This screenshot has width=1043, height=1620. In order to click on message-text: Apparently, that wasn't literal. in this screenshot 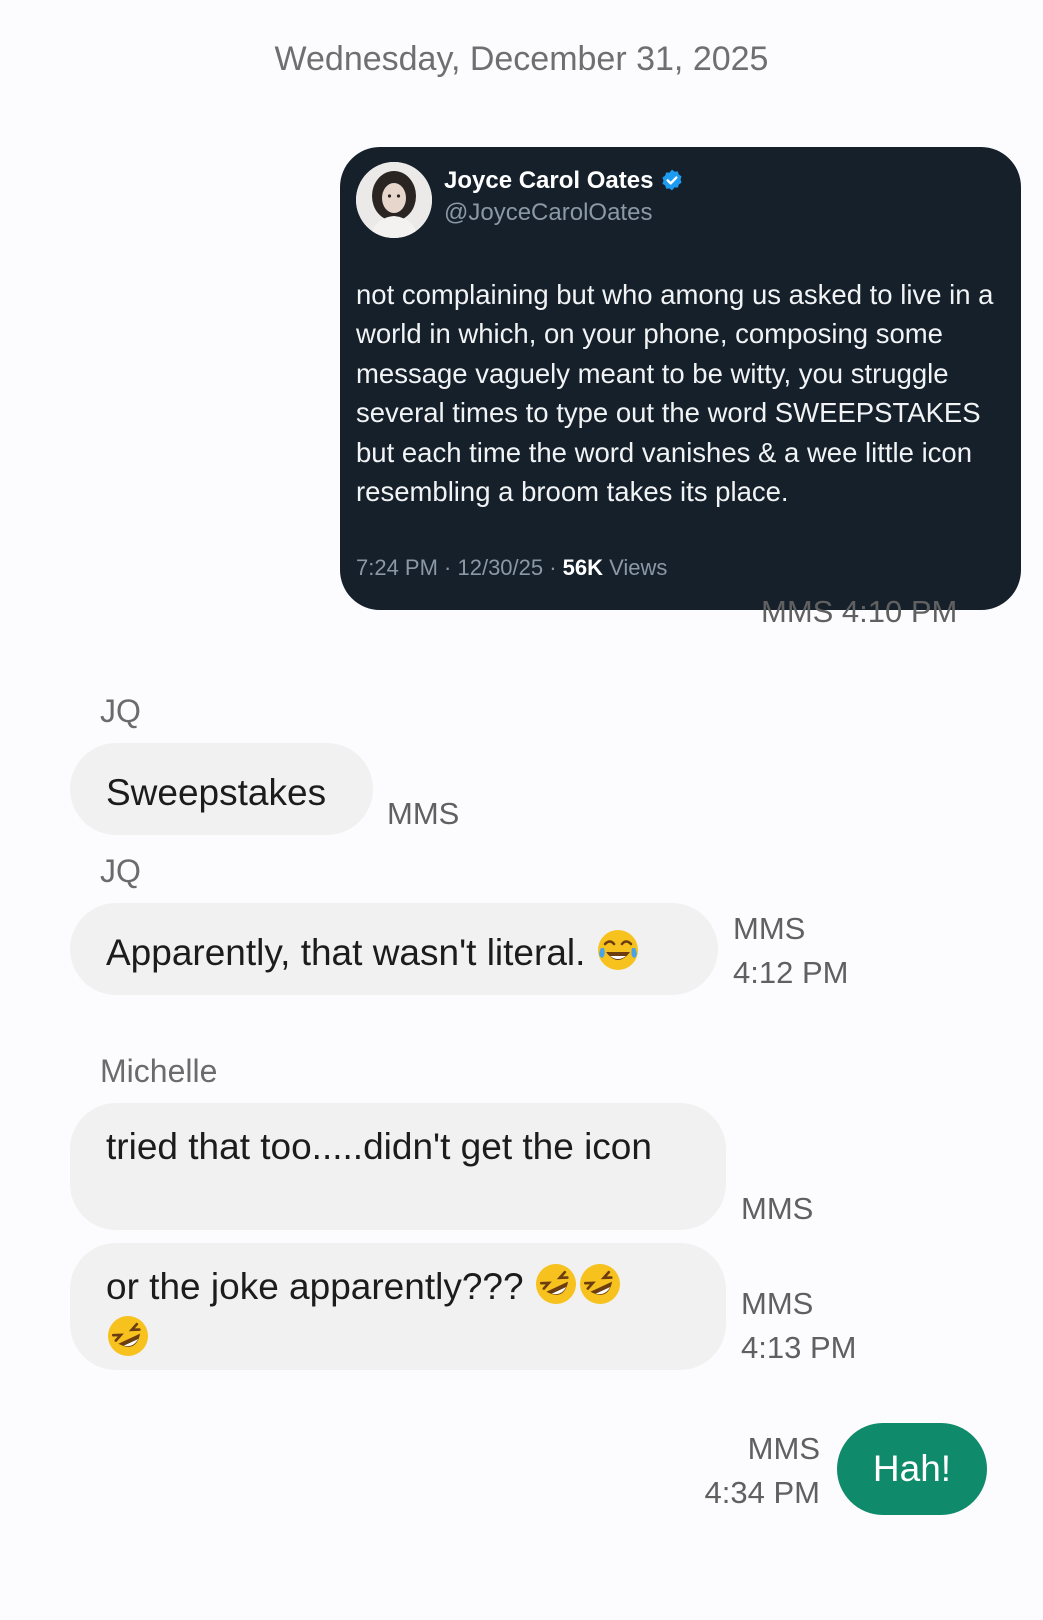, I will do `click(346, 952)`.